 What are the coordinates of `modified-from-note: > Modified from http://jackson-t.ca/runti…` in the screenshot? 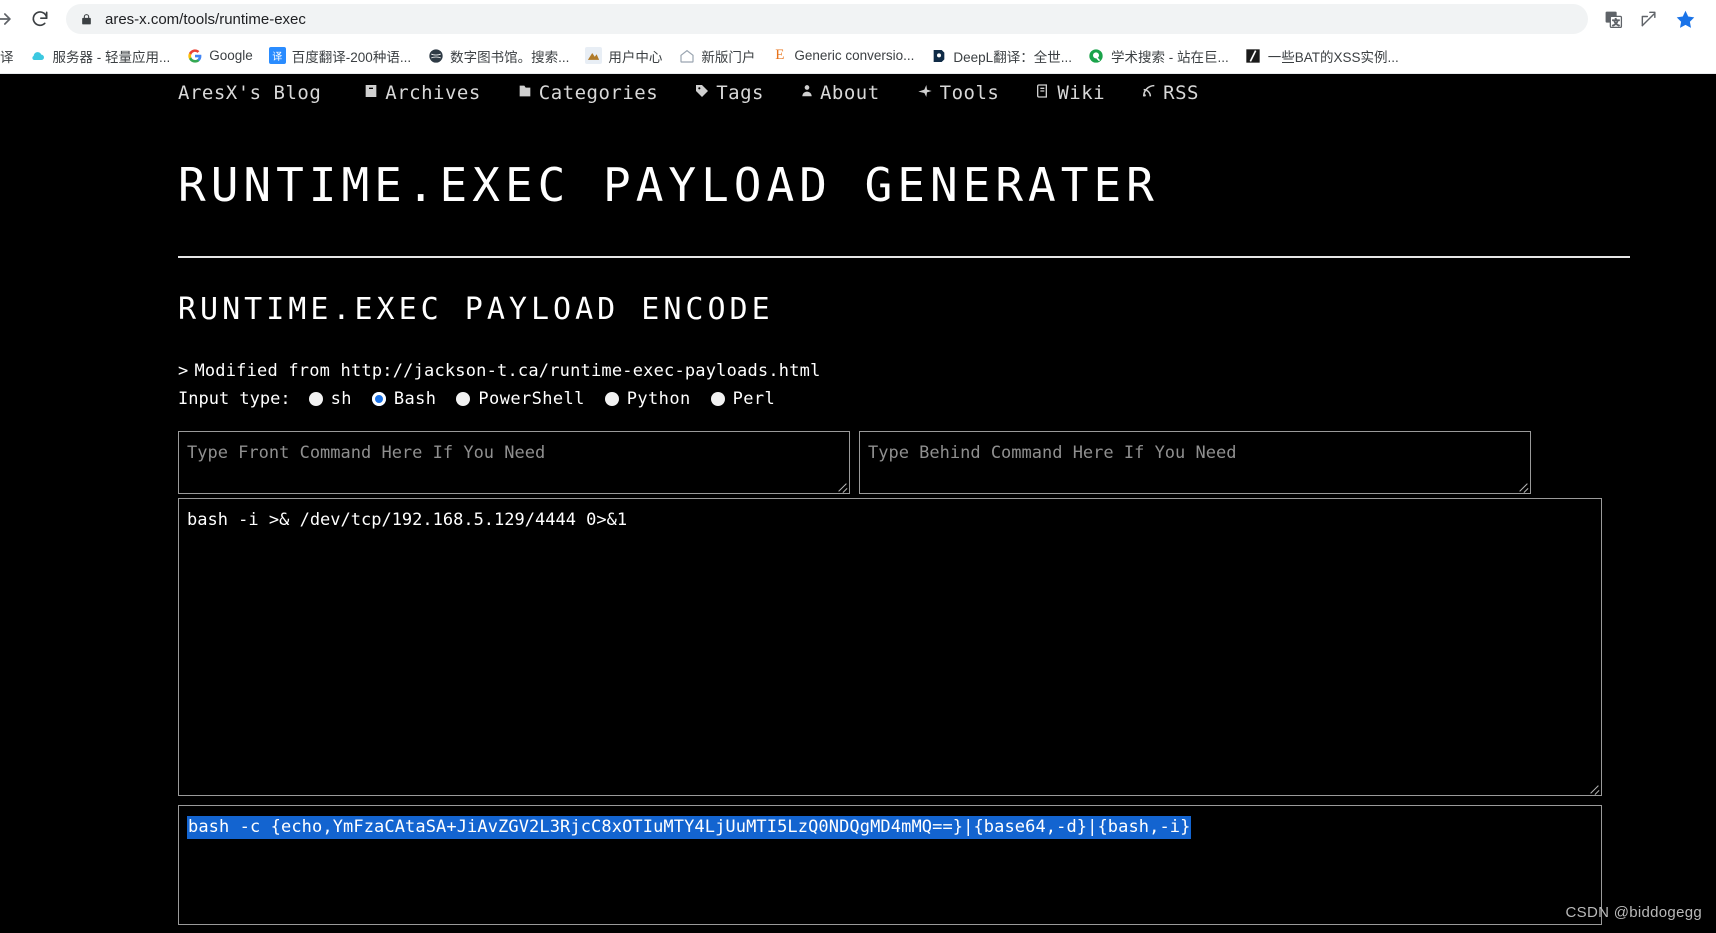 It's located at (947, 371).